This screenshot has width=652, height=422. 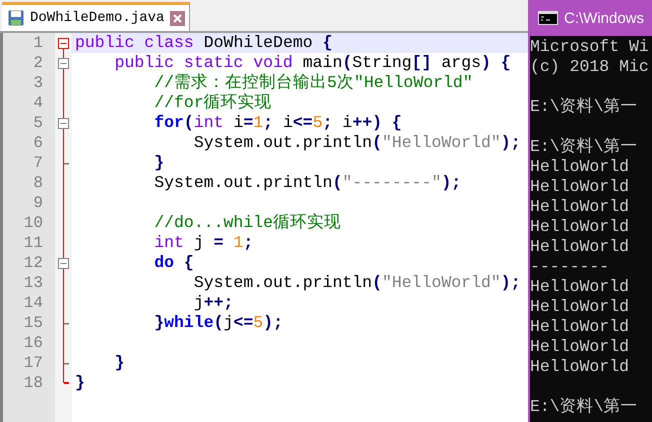 What do you see at coordinates (548, 18) in the screenshot?
I see `console-icon` at bounding box center [548, 18].